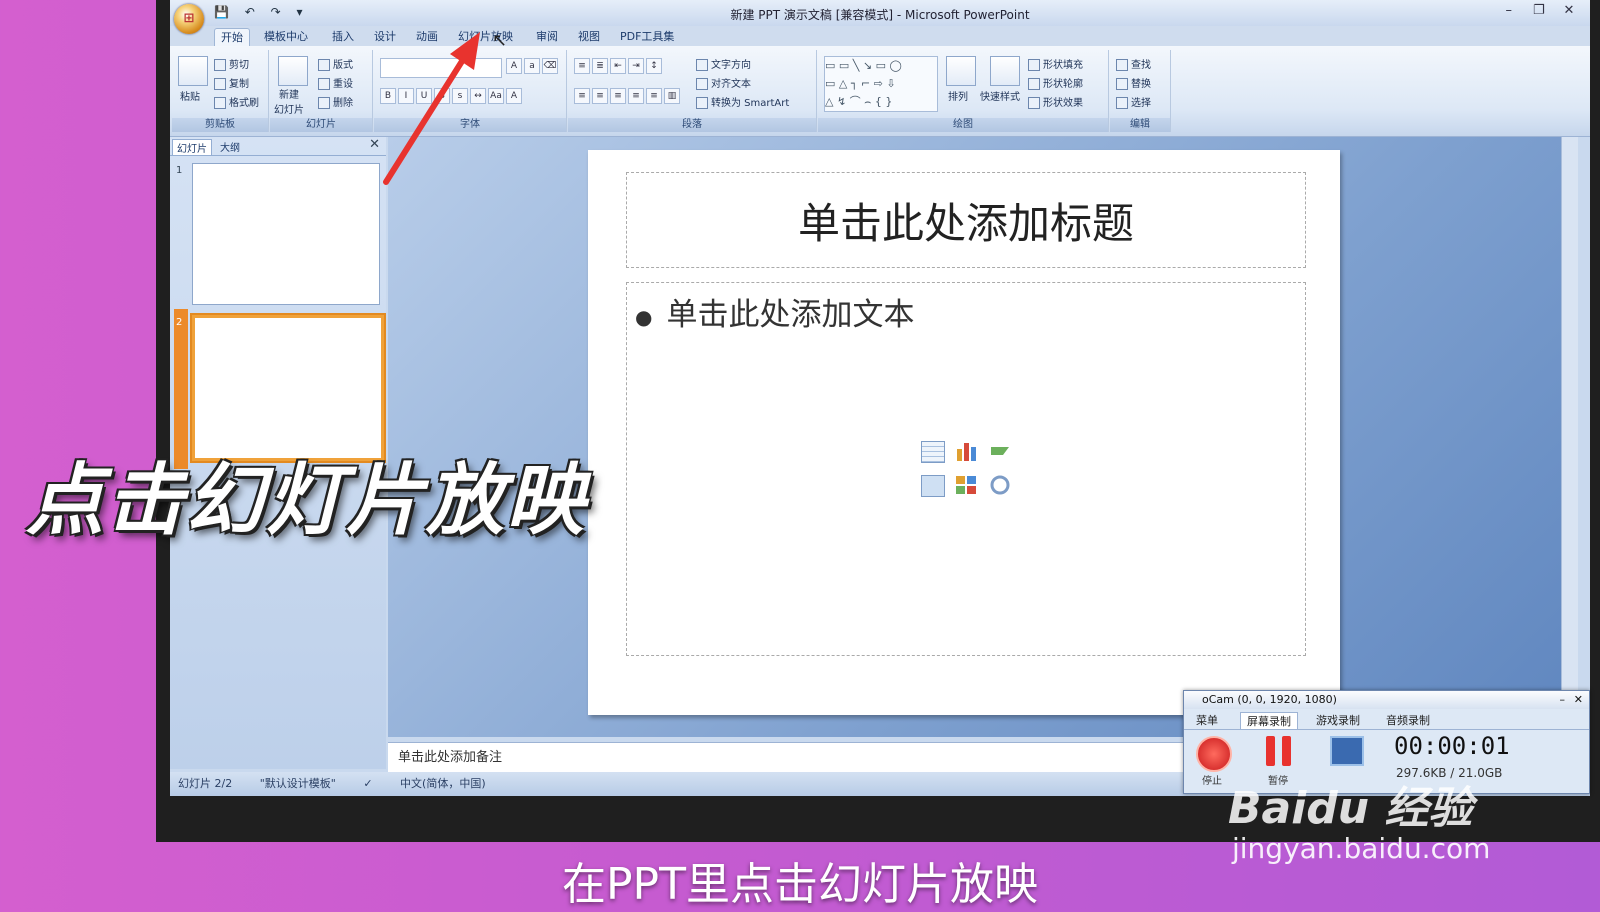 The image size is (1600, 912). Describe the element at coordinates (1140, 91) in the screenshot. I see `group-editing: 查找 替换 选择 编辑` at that location.